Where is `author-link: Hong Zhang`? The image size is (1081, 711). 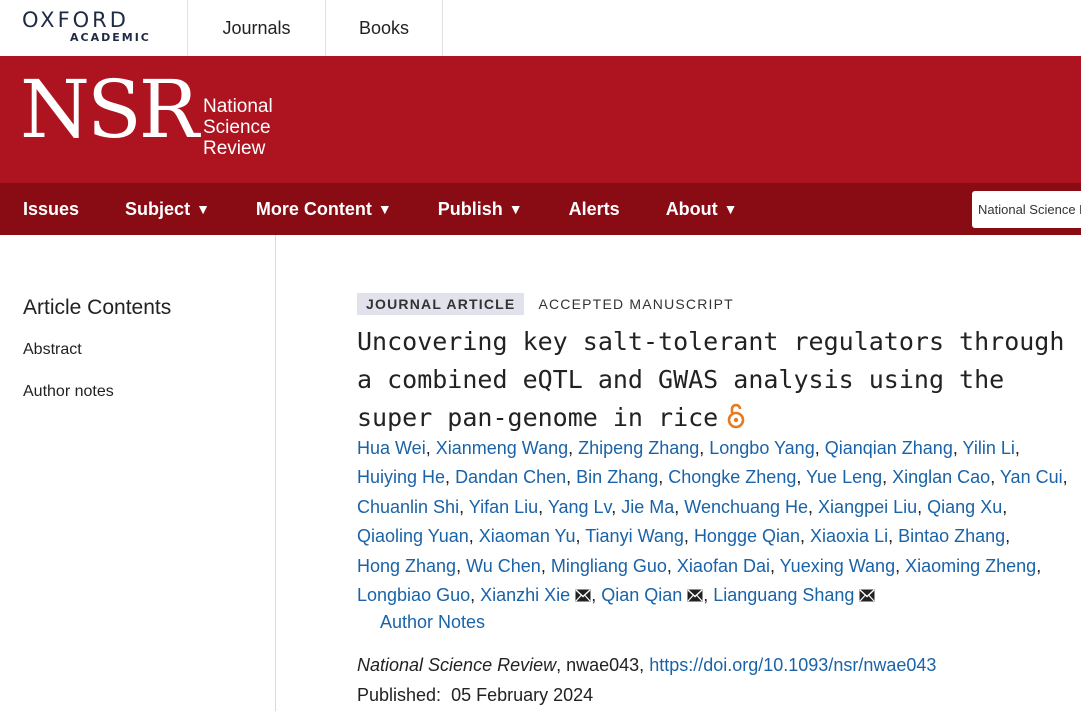
author-link: Hong Zhang is located at coordinates (406, 566).